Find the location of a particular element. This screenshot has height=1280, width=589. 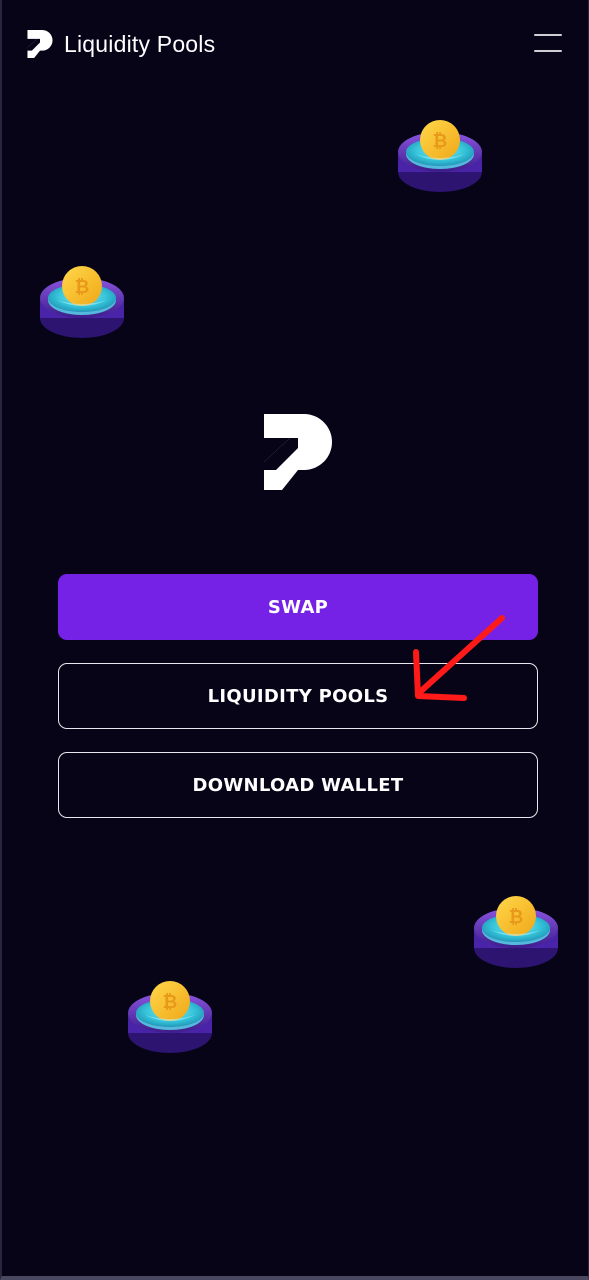

app-title: Liquidity Pools is located at coordinates (140, 44).